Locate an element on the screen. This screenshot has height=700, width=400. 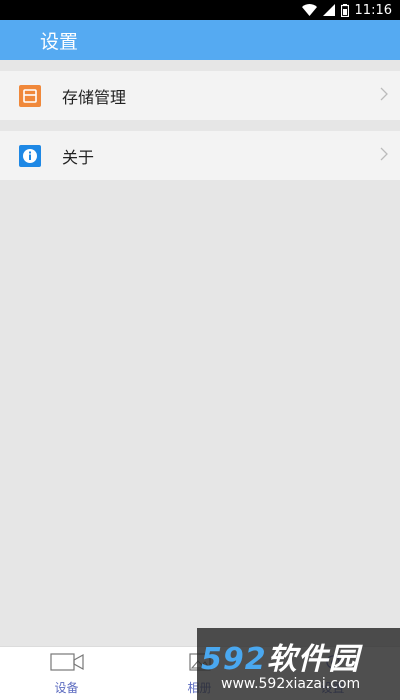
signal-icon is located at coordinates (328, 10).